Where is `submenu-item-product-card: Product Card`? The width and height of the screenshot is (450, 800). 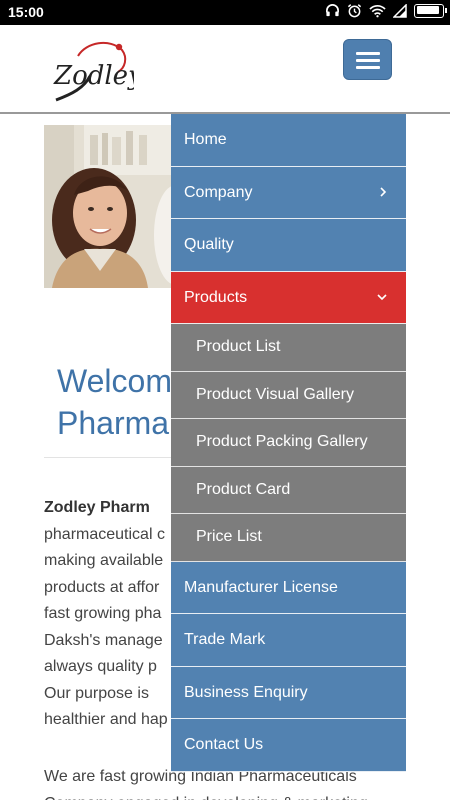 submenu-item-product-card: Product Card is located at coordinates (288, 490).